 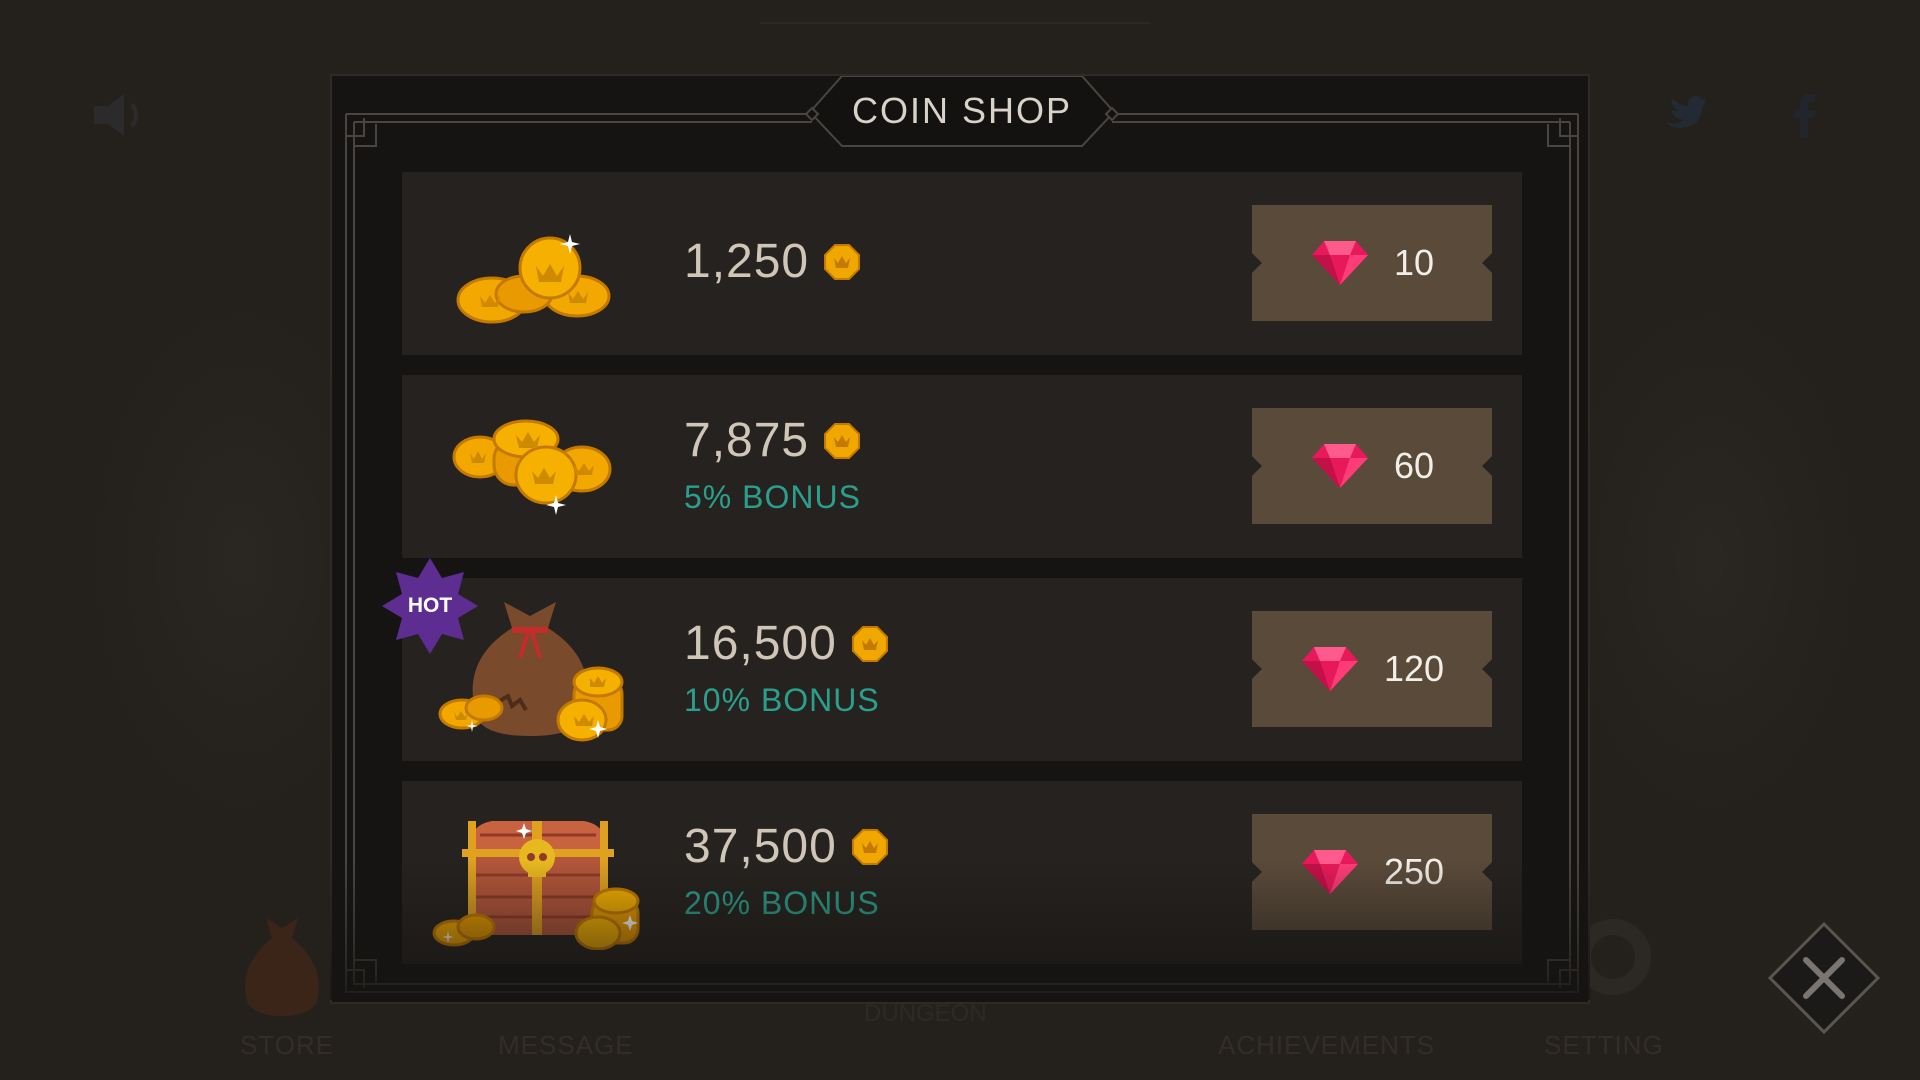 What do you see at coordinates (1710, 560) in the screenshot?
I see `background-glow-right` at bounding box center [1710, 560].